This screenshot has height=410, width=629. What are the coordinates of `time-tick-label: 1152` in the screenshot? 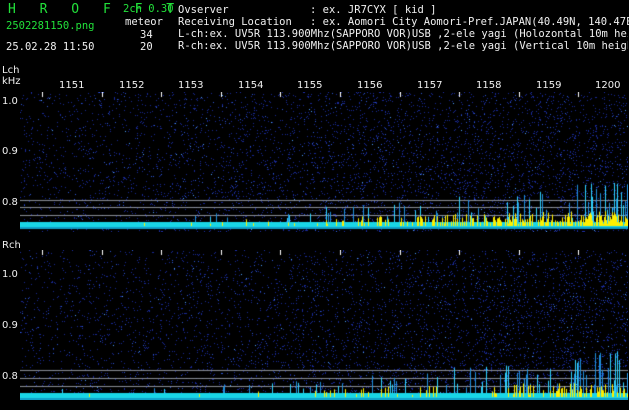 It's located at (132, 85).